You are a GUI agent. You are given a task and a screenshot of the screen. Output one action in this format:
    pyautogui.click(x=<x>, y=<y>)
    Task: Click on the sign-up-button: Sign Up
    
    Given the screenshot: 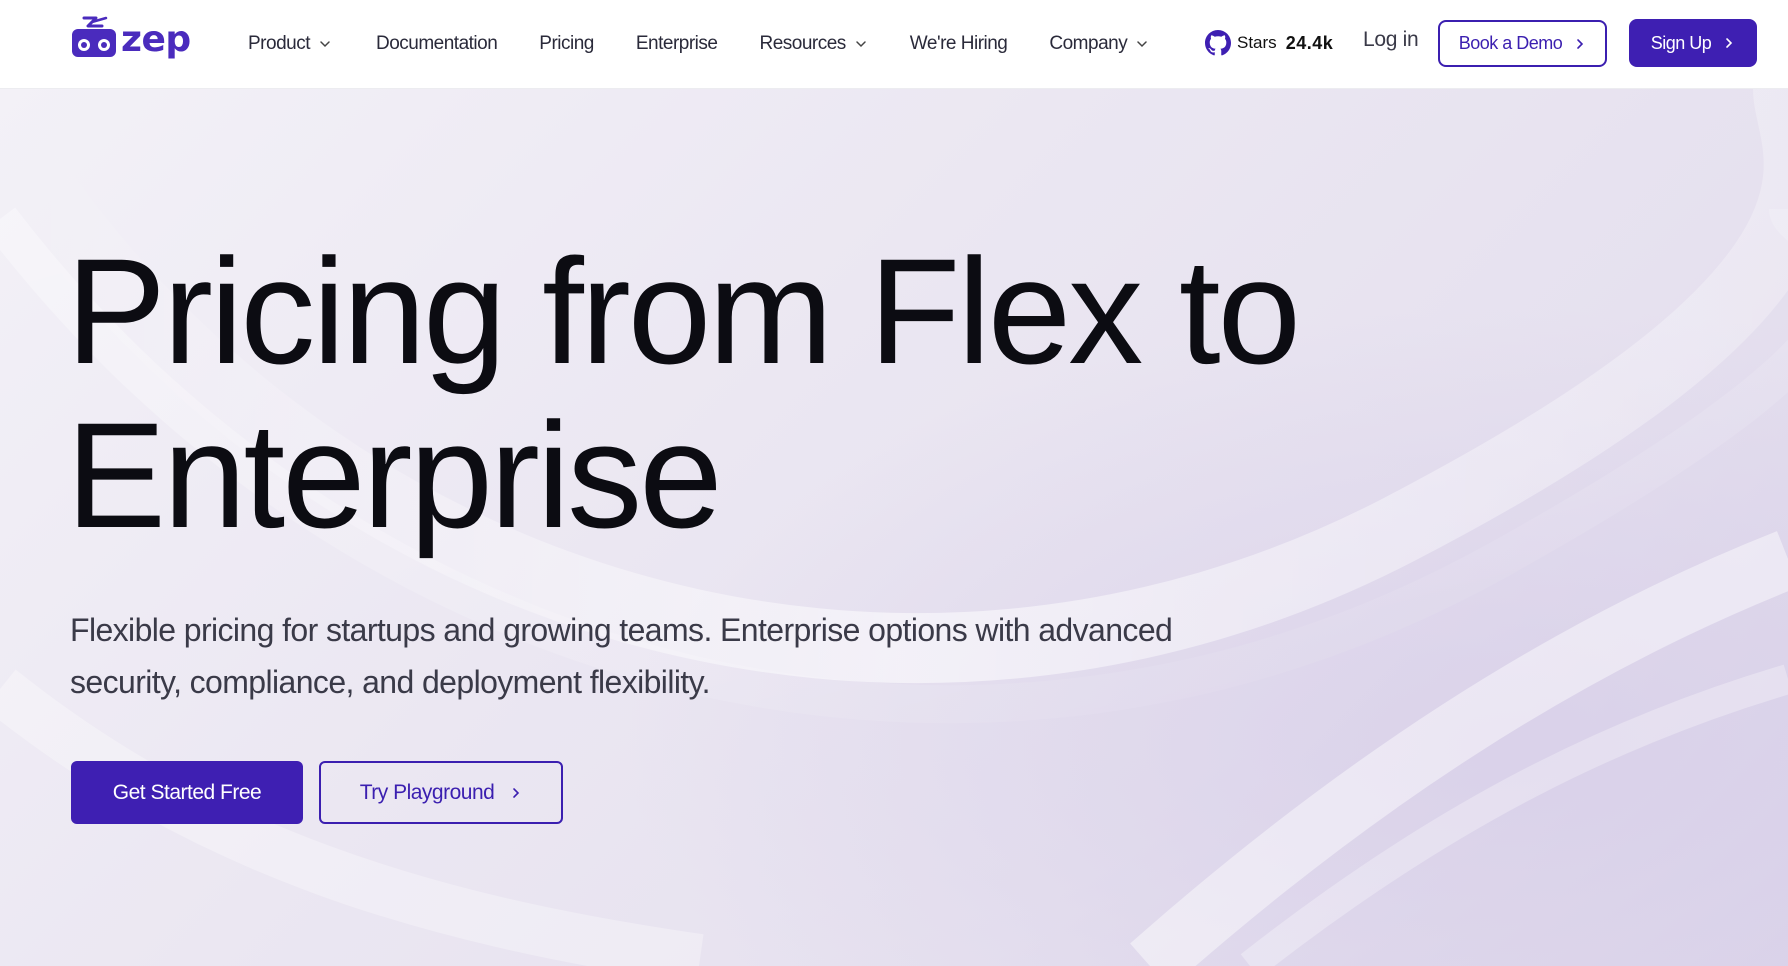 What is the action you would take?
    pyautogui.click(x=1693, y=43)
    